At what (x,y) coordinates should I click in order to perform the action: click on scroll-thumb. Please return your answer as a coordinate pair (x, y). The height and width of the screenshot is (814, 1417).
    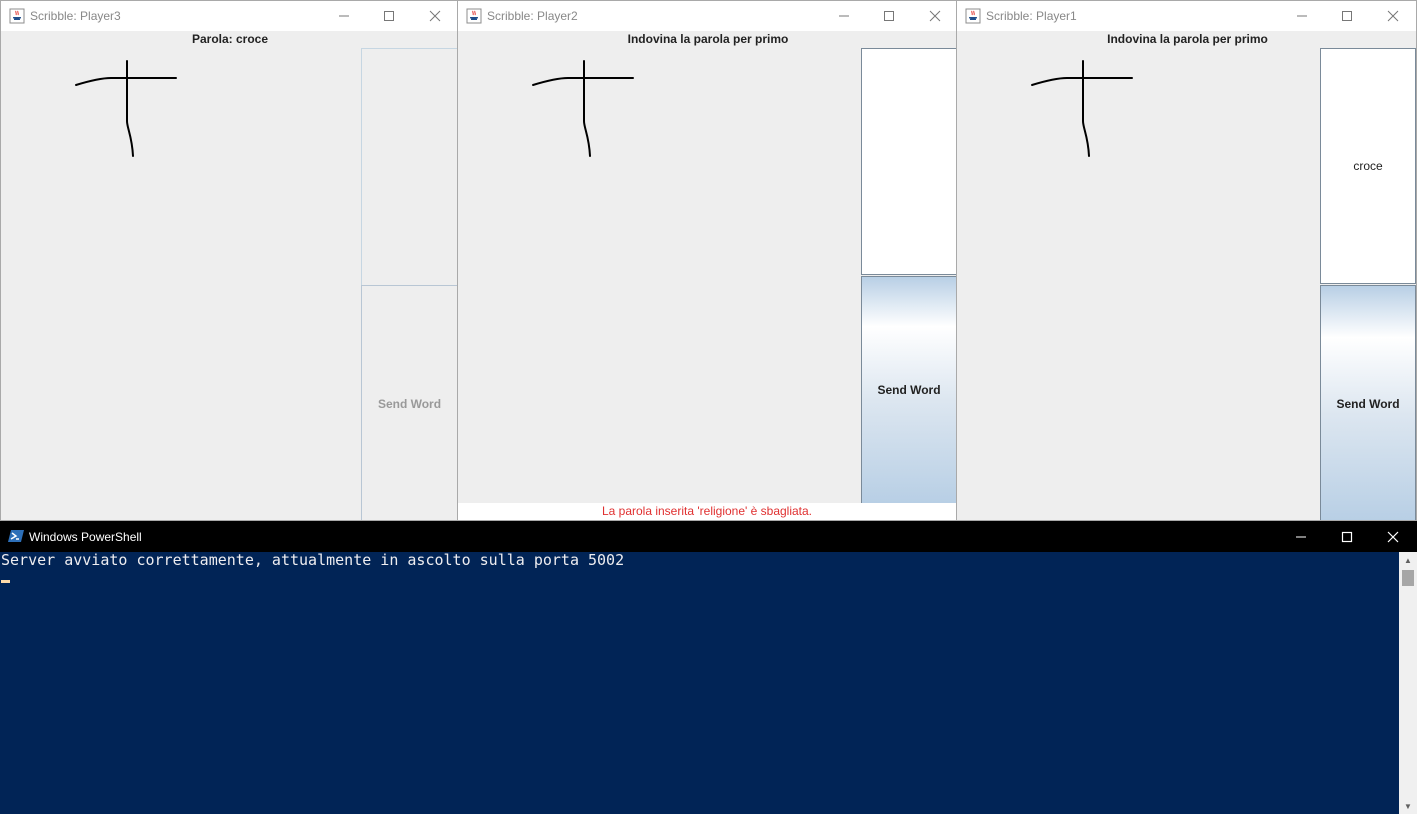
    Looking at the image, I should click on (1408, 578).